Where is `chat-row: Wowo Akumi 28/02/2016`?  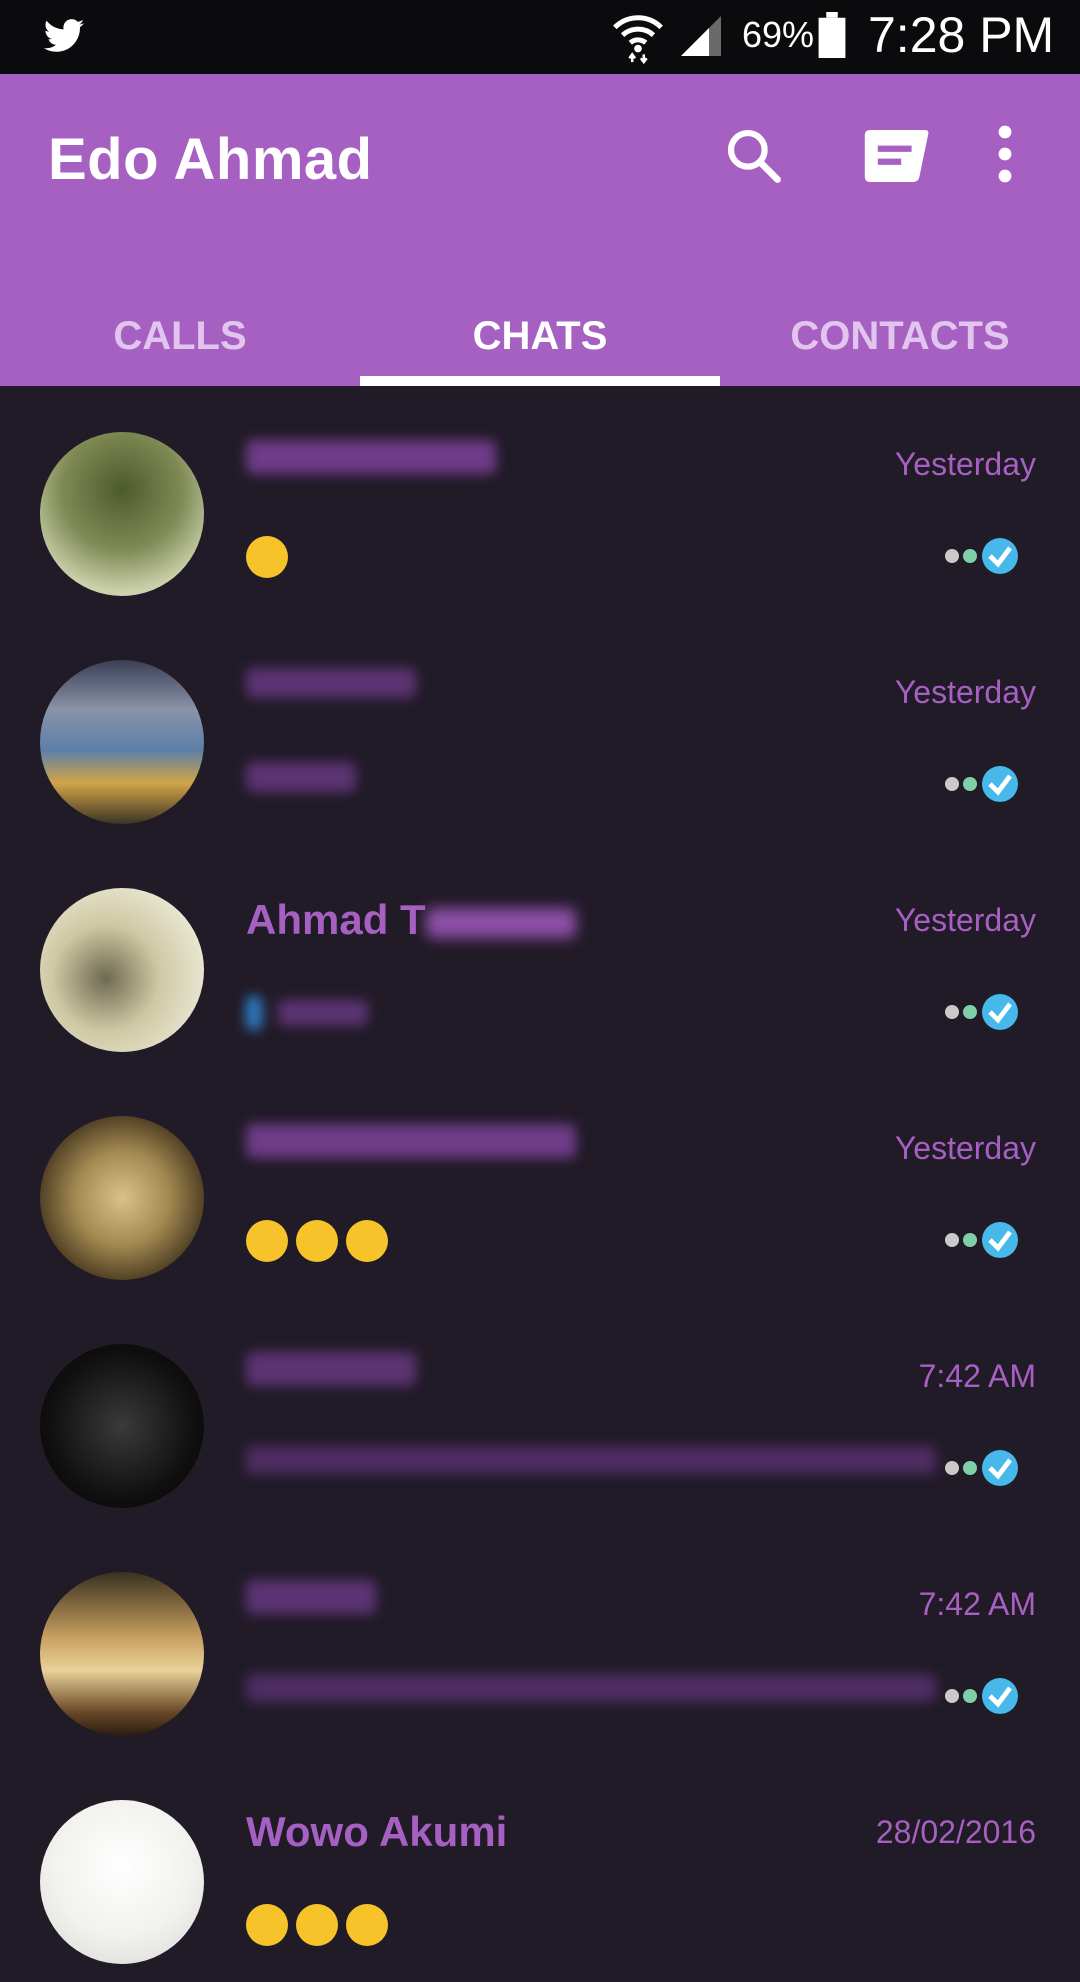
chat-row: Wowo Akumi 28/02/2016 is located at coordinates (540, 1868).